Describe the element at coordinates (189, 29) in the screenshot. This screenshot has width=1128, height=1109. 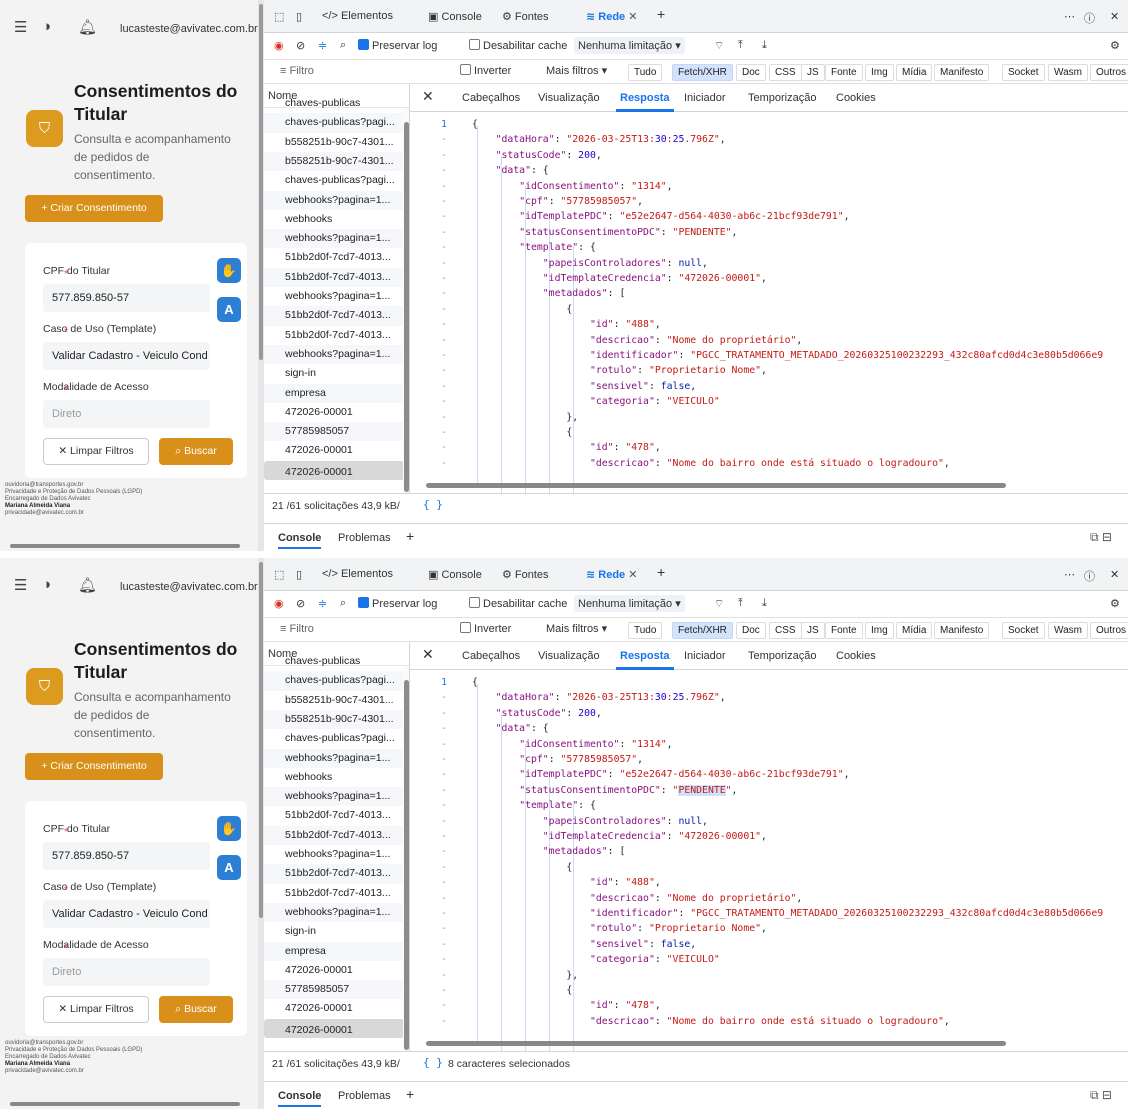
I see `user-email: lucasteste@avivatec.com.br` at that location.